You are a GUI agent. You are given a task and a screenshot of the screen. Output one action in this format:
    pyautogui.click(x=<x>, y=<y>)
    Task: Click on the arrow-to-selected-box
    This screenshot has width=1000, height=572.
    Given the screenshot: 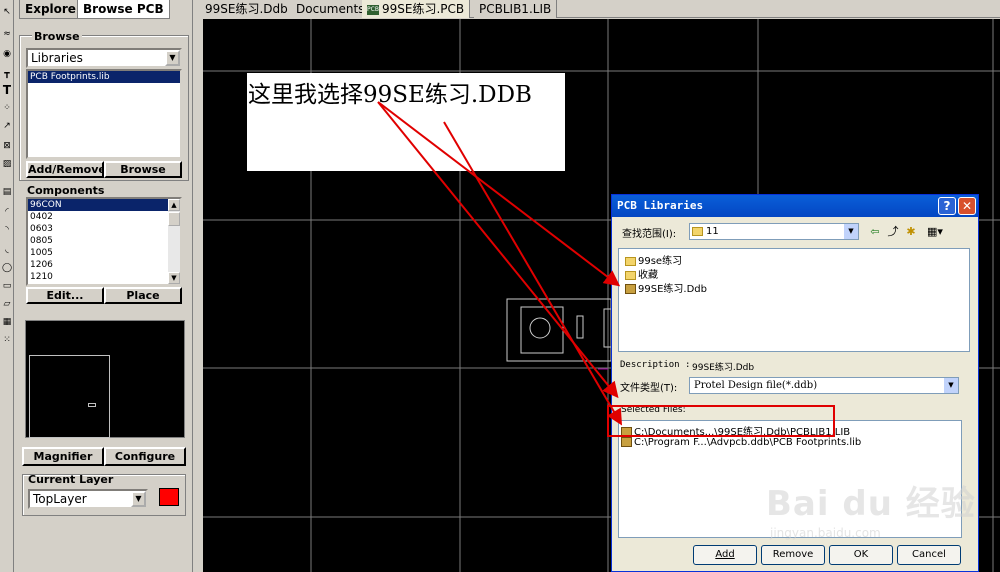 What is the action you would take?
    pyautogui.click(x=533, y=273)
    